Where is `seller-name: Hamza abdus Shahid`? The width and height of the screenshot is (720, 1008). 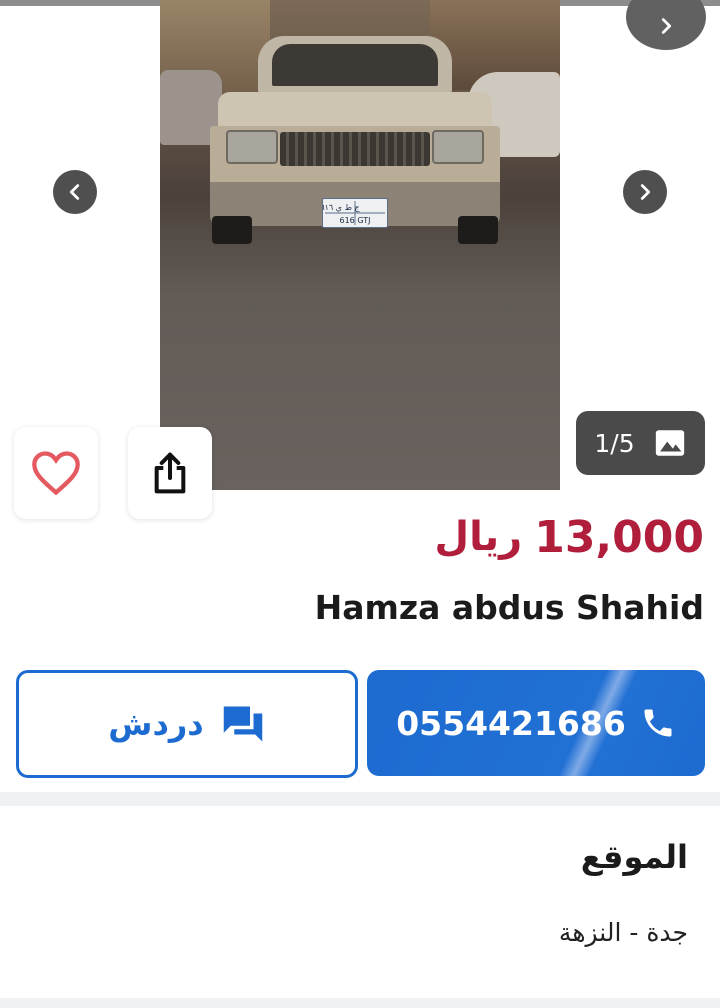
seller-name: Hamza abdus Shahid is located at coordinates (509, 607).